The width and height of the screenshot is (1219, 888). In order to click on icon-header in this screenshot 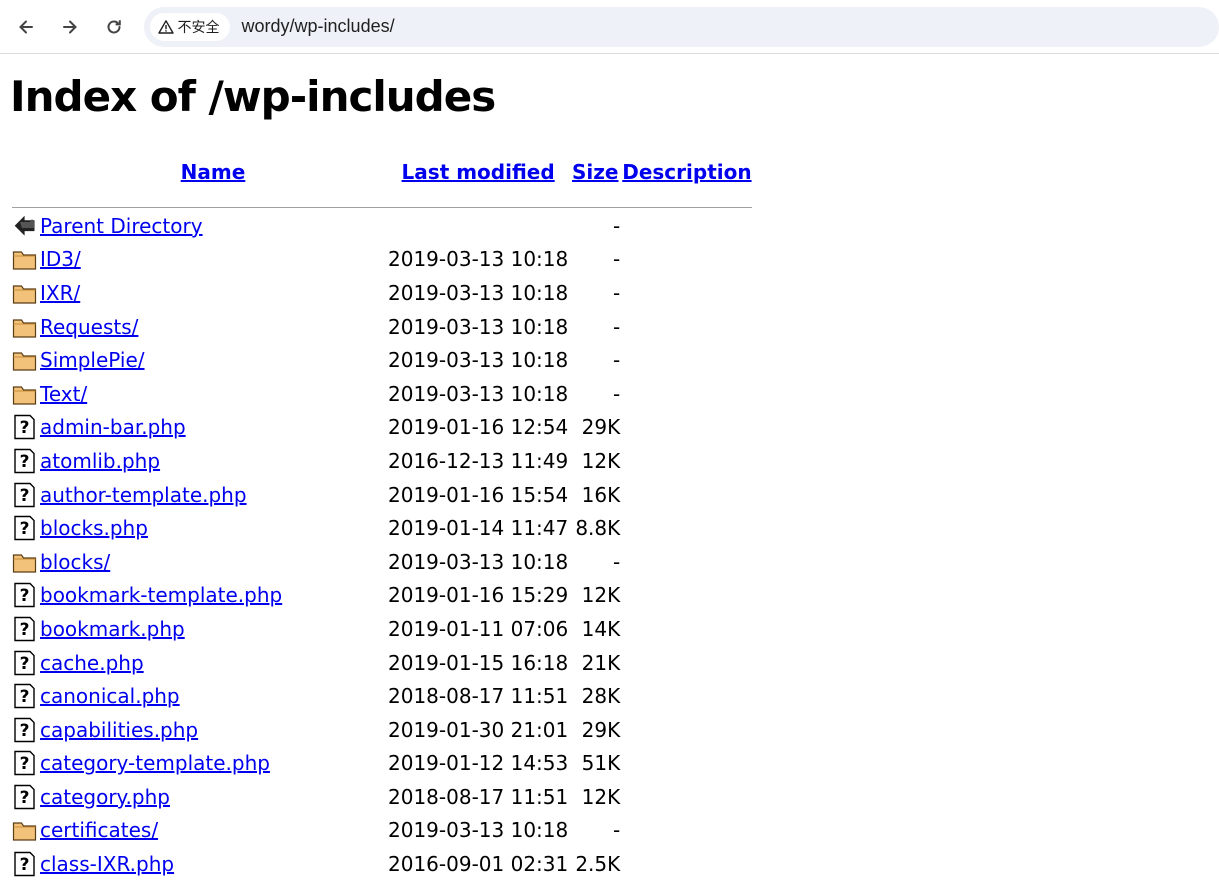, I will do `click(25, 172)`.